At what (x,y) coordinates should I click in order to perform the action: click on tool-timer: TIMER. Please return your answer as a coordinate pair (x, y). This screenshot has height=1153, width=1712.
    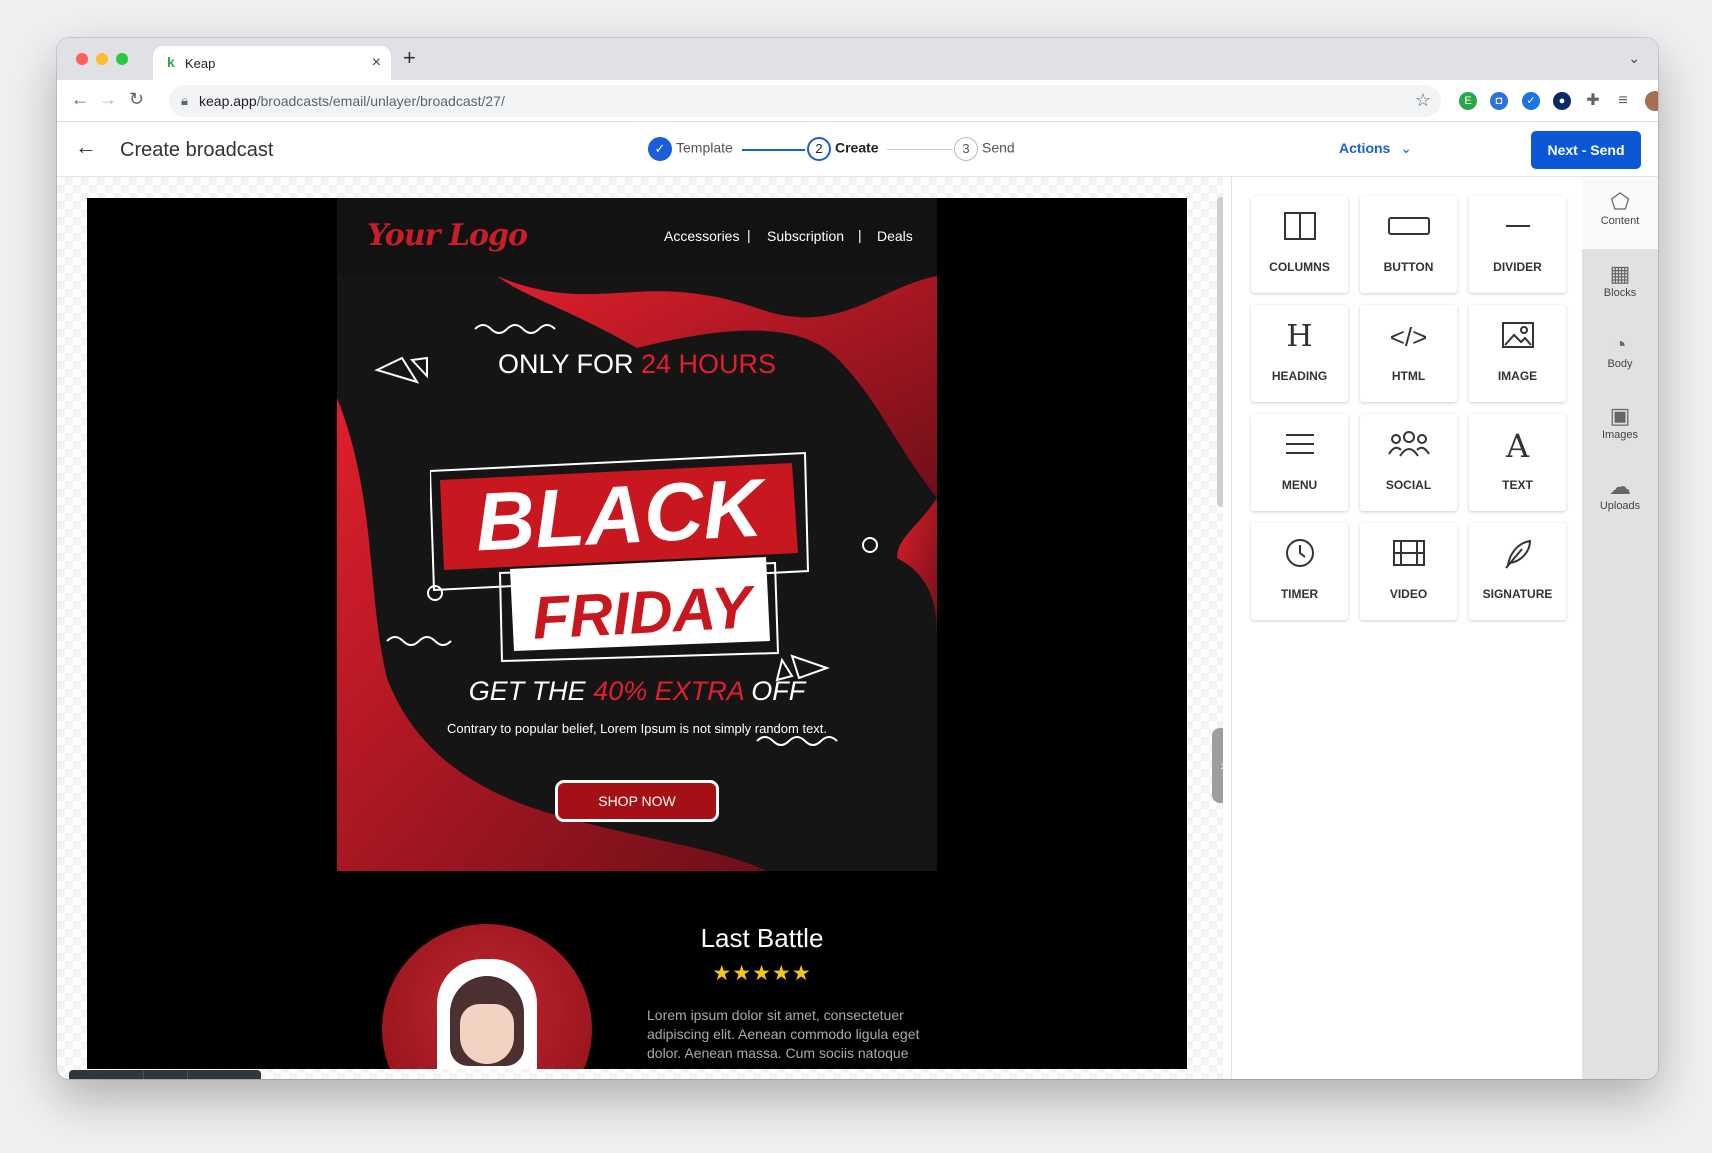
    Looking at the image, I should click on (1299, 571).